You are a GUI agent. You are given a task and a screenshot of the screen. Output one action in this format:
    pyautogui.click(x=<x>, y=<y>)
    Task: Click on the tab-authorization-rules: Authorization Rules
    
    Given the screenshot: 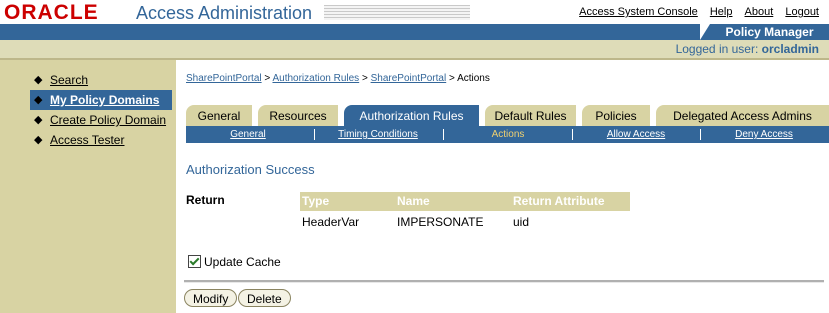 What is the action you would take?
    pyautogui.click(x=411, y=115)
    